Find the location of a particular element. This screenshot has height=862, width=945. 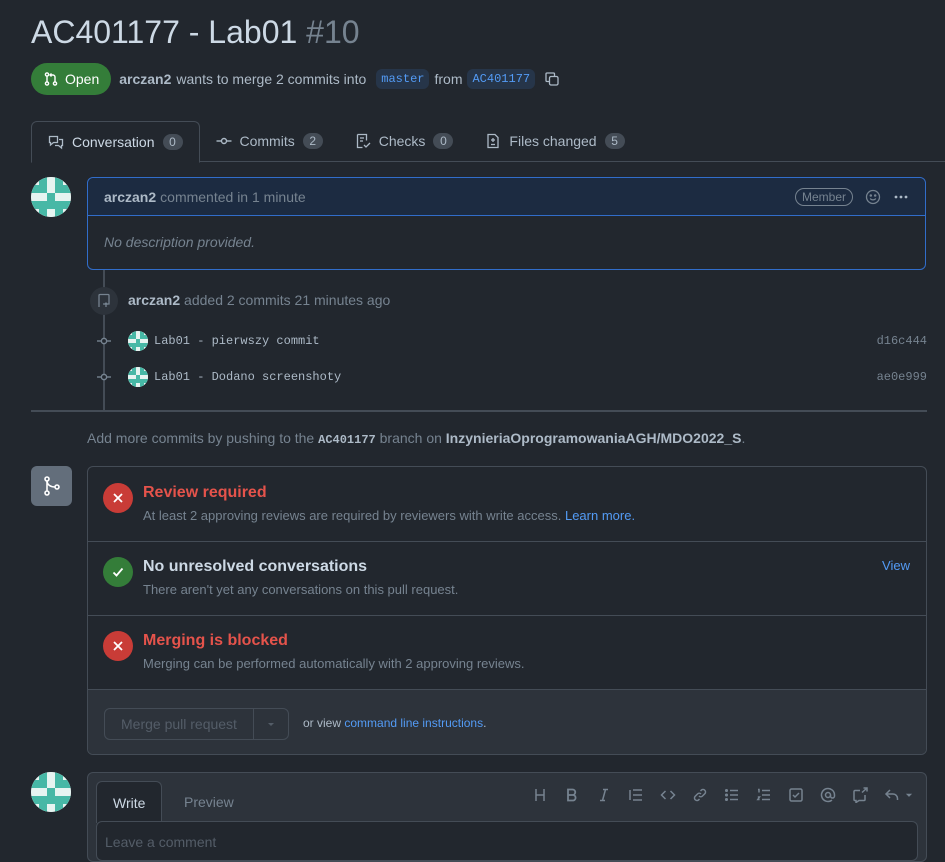

conversations-title: No unresolved conversations is located at coordinates (255, 566).